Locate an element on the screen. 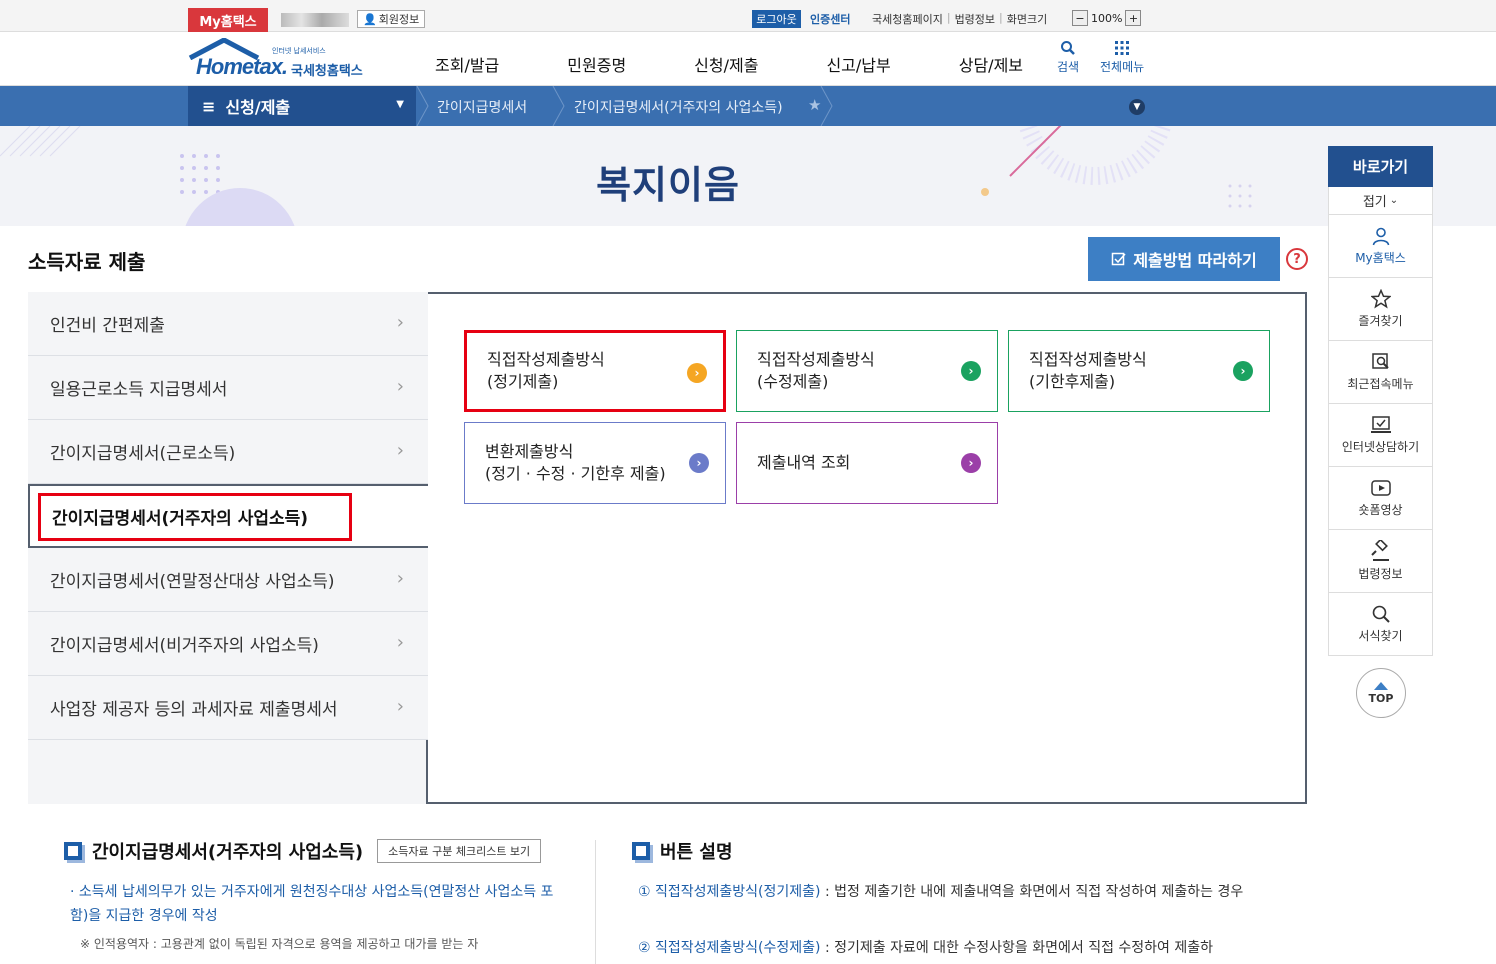 The height and width of the screenshot is (964, 1496). breadcrumb-main-menu: ≡ 신청/제출 ▼ is located at coordinates (302, 106).